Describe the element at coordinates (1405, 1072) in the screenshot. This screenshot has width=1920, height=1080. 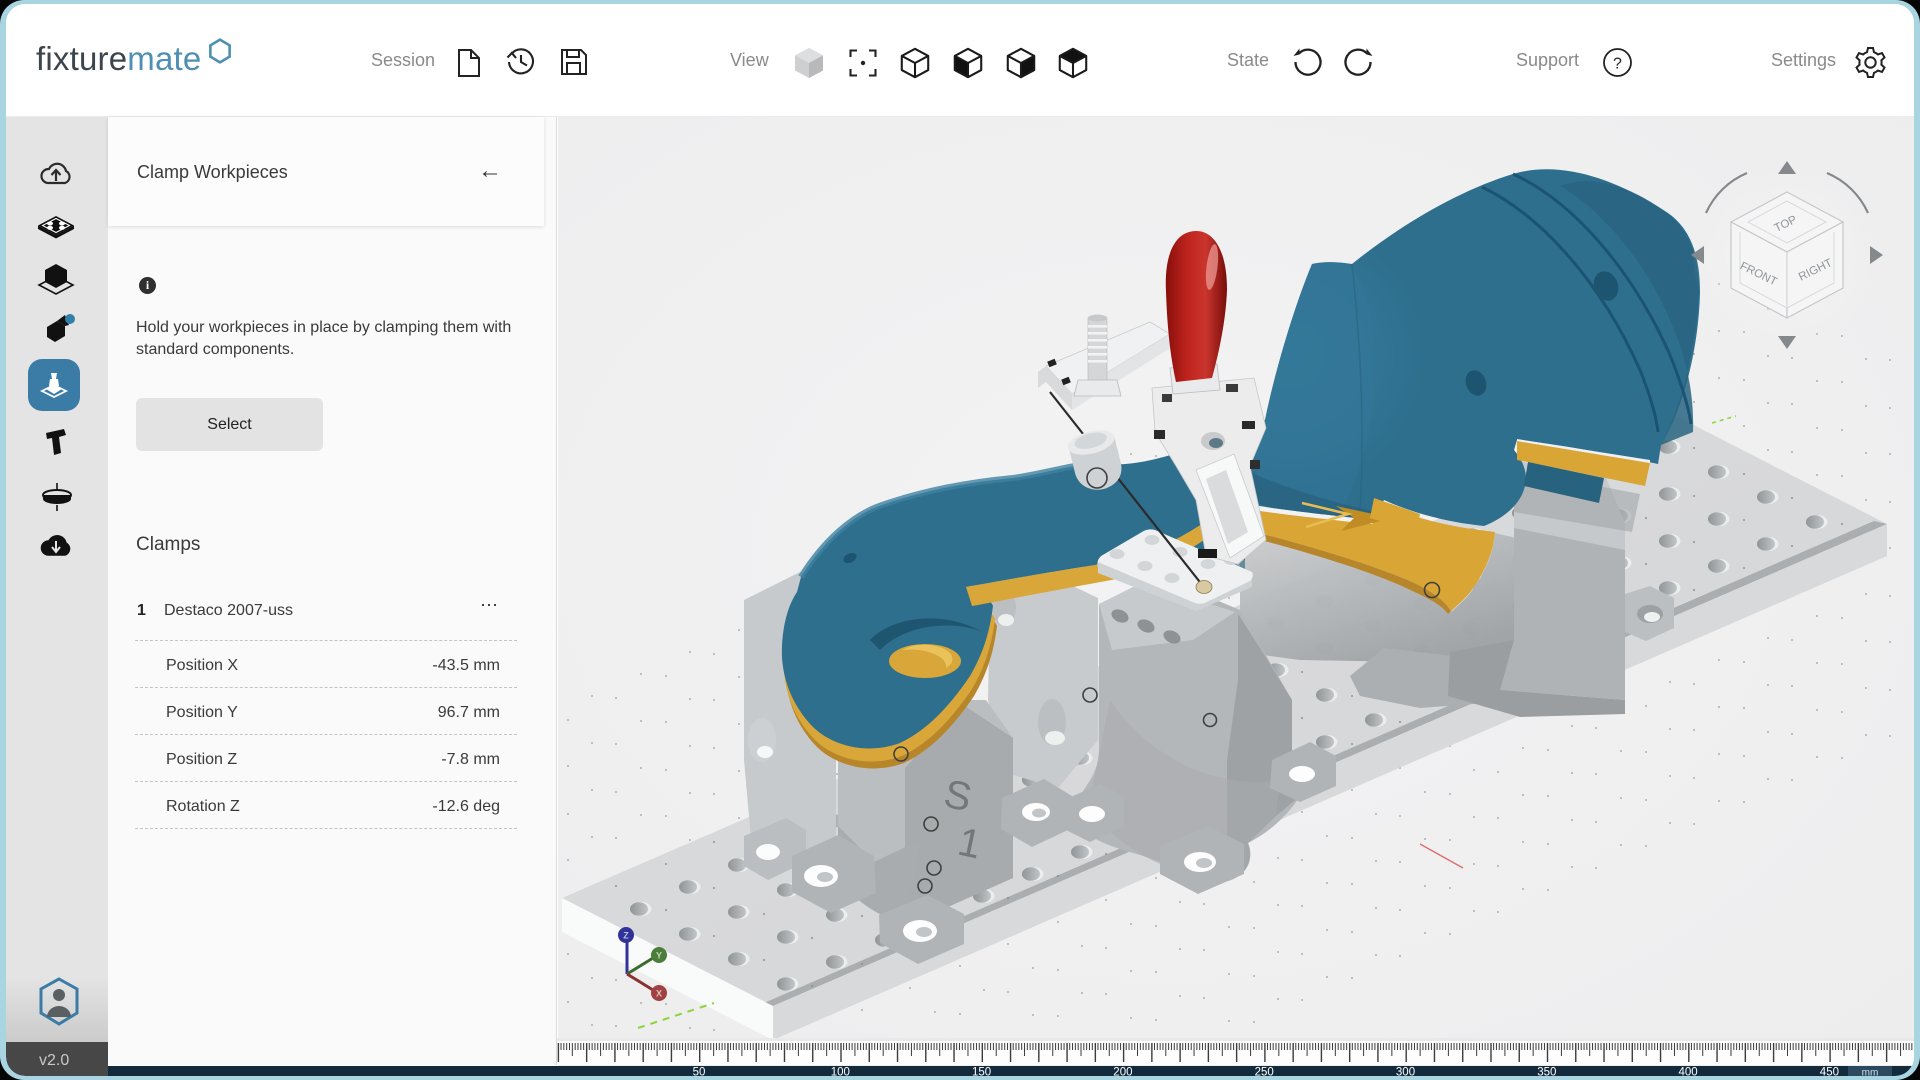
I see `svg-text: 300` at that location.